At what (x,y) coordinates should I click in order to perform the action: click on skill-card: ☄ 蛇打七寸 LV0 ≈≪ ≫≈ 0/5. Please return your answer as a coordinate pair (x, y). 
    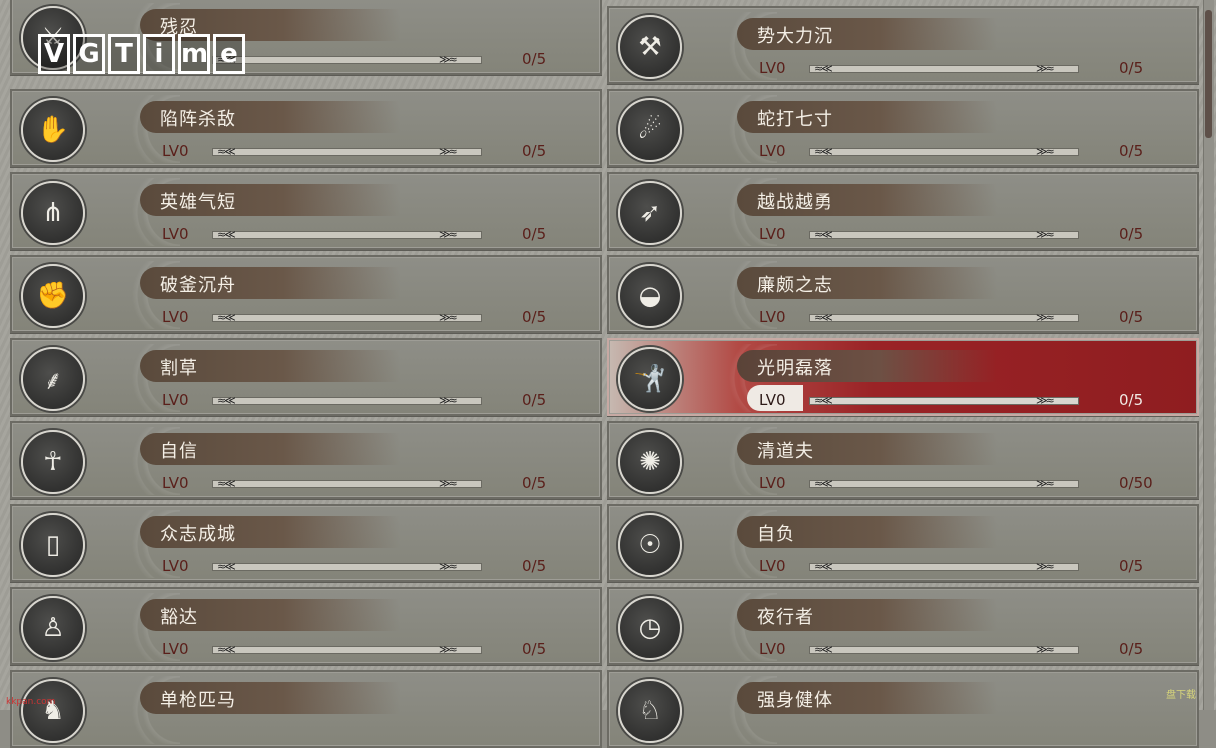
    Looking at the image, I should click on (903, 128).